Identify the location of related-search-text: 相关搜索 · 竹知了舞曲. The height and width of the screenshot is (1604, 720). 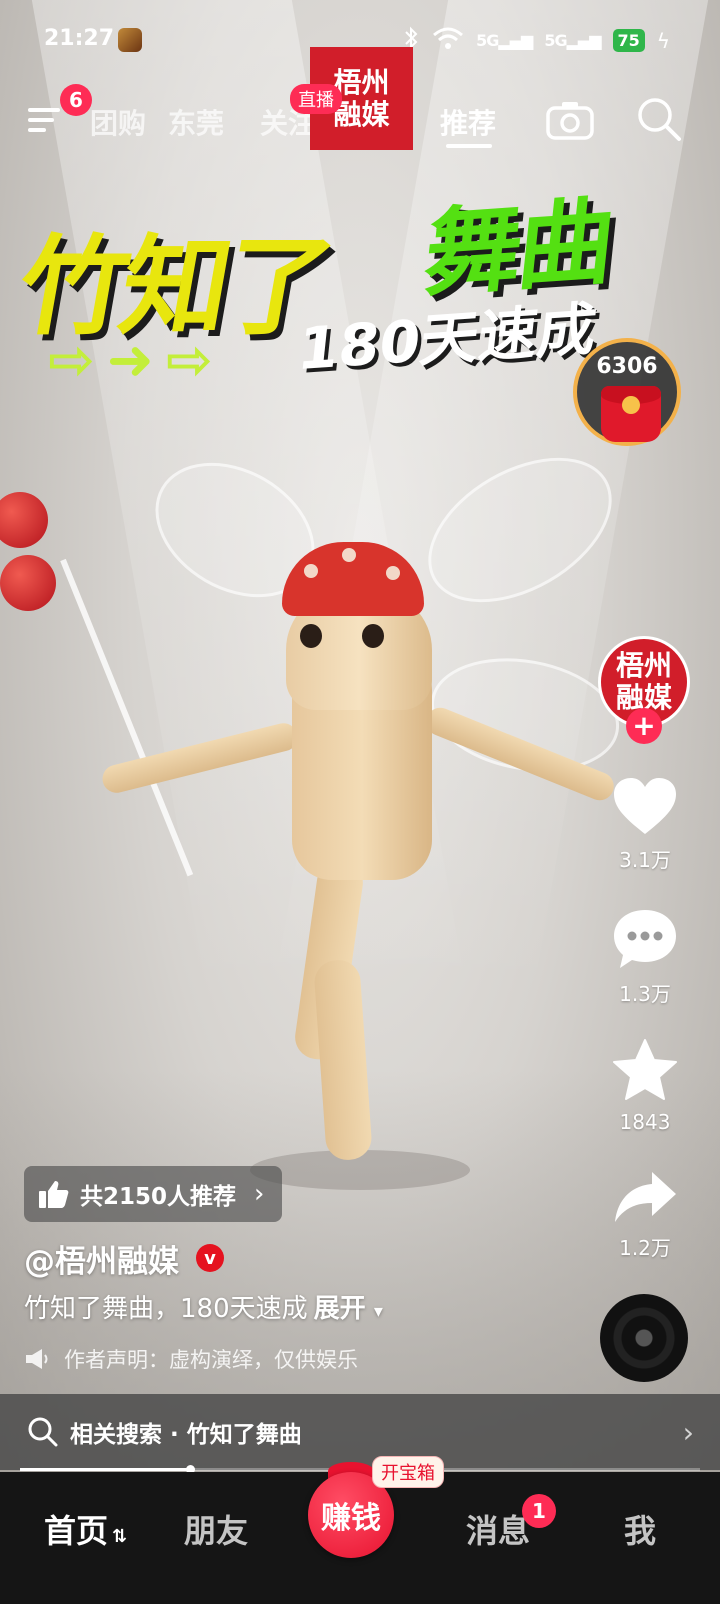
(186, 1435).